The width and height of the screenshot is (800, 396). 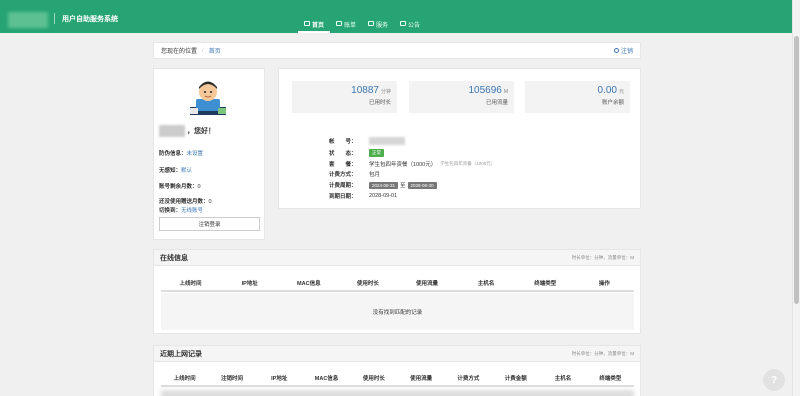 What do you see at coordinates (28, 20) in the screenshot?
I see `logo` at bounding box center [28, 20].